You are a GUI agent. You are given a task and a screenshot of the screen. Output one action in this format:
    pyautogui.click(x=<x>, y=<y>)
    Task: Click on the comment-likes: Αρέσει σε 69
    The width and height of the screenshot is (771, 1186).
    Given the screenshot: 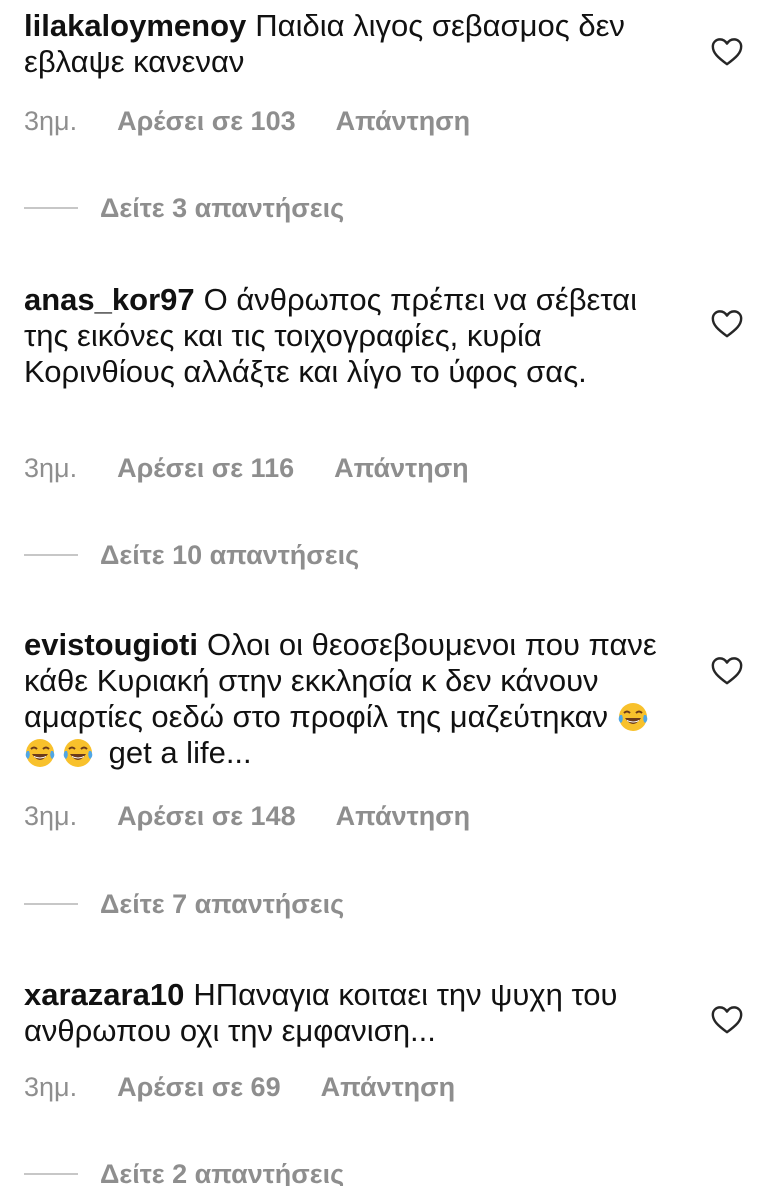 What is the action you would take?
    pyautogui.click(x=199, y=1087)
    